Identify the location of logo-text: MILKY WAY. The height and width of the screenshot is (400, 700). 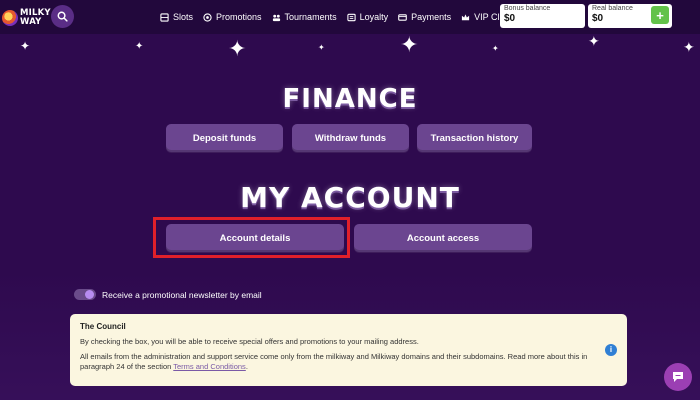
(35, 18).